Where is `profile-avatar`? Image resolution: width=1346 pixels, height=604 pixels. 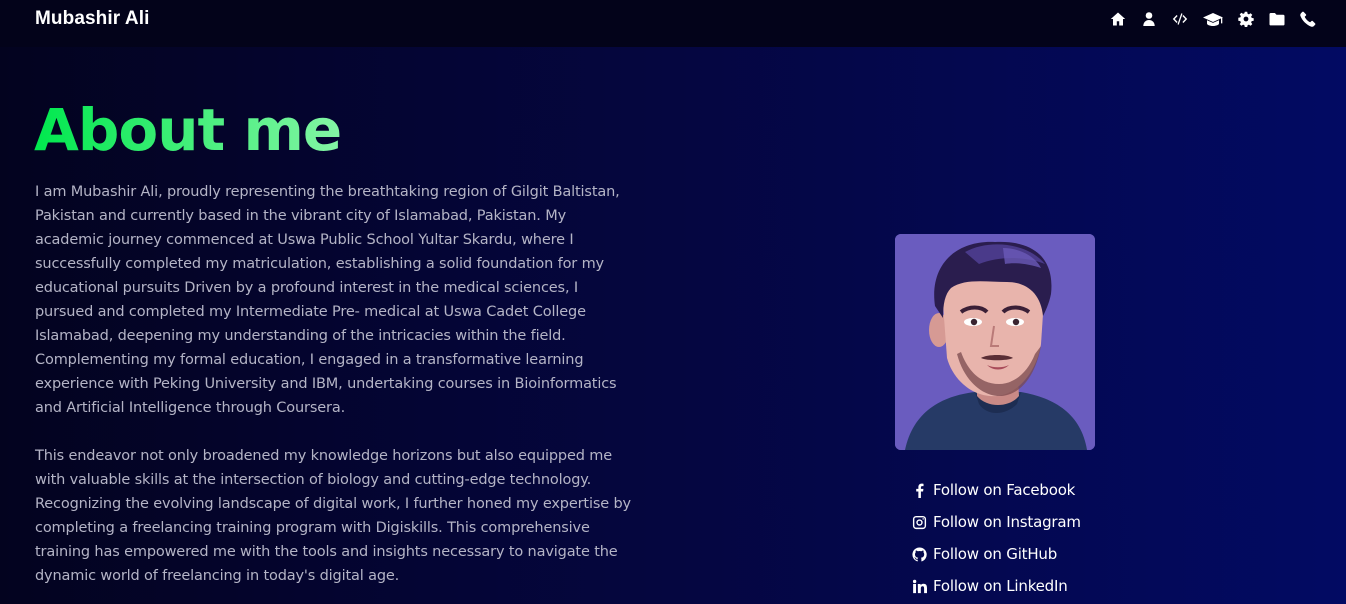 profile-avatar is located at coordinates (995, 342).